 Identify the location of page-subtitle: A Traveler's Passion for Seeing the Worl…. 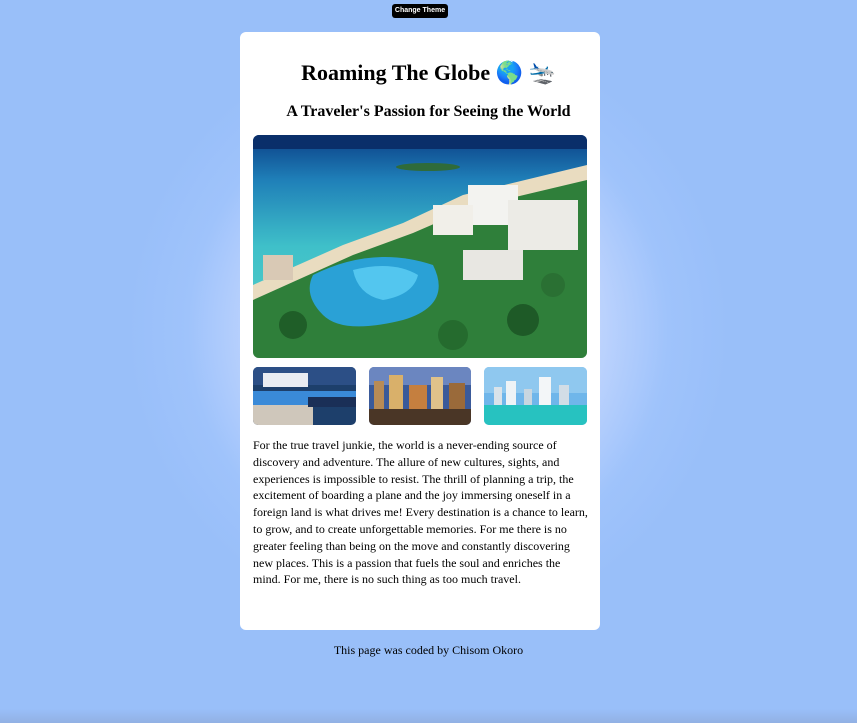
(428, 111).